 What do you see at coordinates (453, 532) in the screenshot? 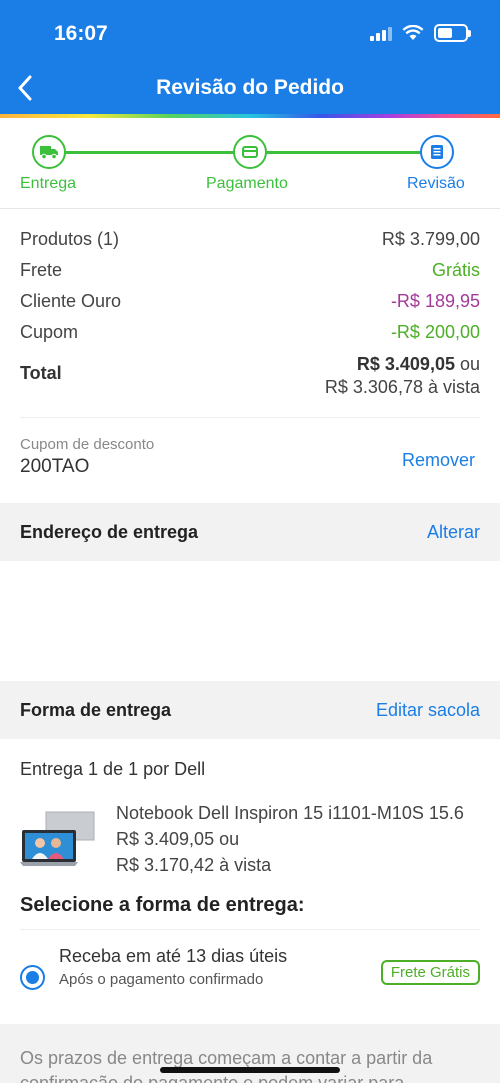
I see `change-address-button: Alterar` at bounding box center [453, 532].